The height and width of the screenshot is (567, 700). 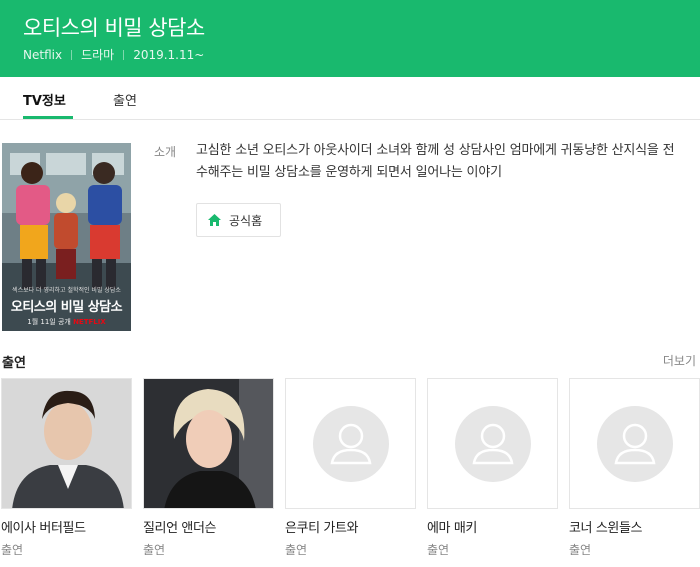 What do you see at coordinates (634, 526) in the screenshot?
I see `cast-name: 코너 스윈들스` at bounding box center [634, 526].